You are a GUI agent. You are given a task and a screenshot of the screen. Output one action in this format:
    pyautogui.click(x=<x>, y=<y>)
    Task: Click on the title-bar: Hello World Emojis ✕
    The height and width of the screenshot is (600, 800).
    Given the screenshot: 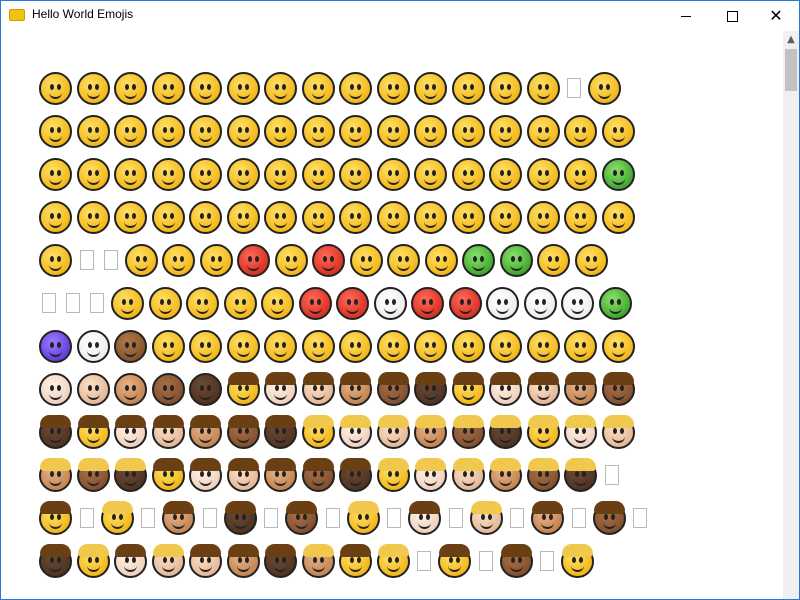 What is the action you would take?
    pyautogui.click(x=400, y=16)
    